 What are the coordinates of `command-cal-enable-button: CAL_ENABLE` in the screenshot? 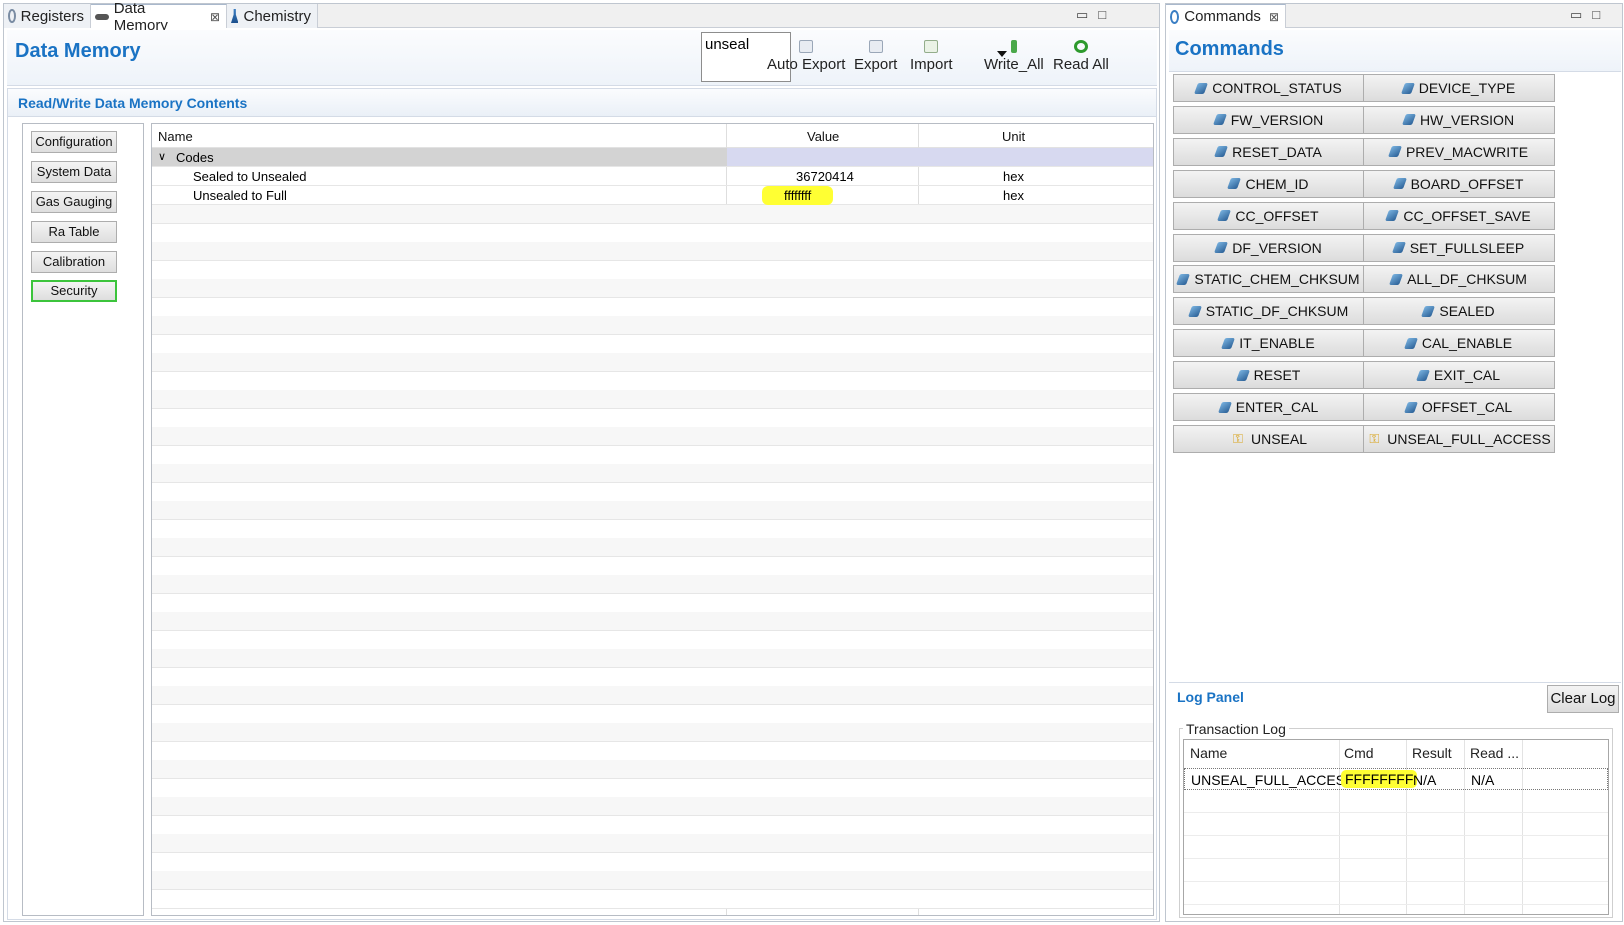 It's located at (1459, 343).